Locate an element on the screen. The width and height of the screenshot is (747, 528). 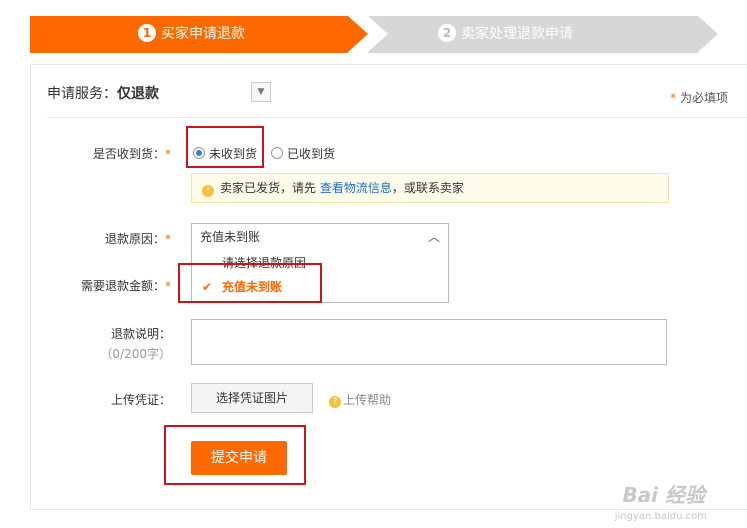
radio-unchecked-icon is located at coordinates (277, 153).